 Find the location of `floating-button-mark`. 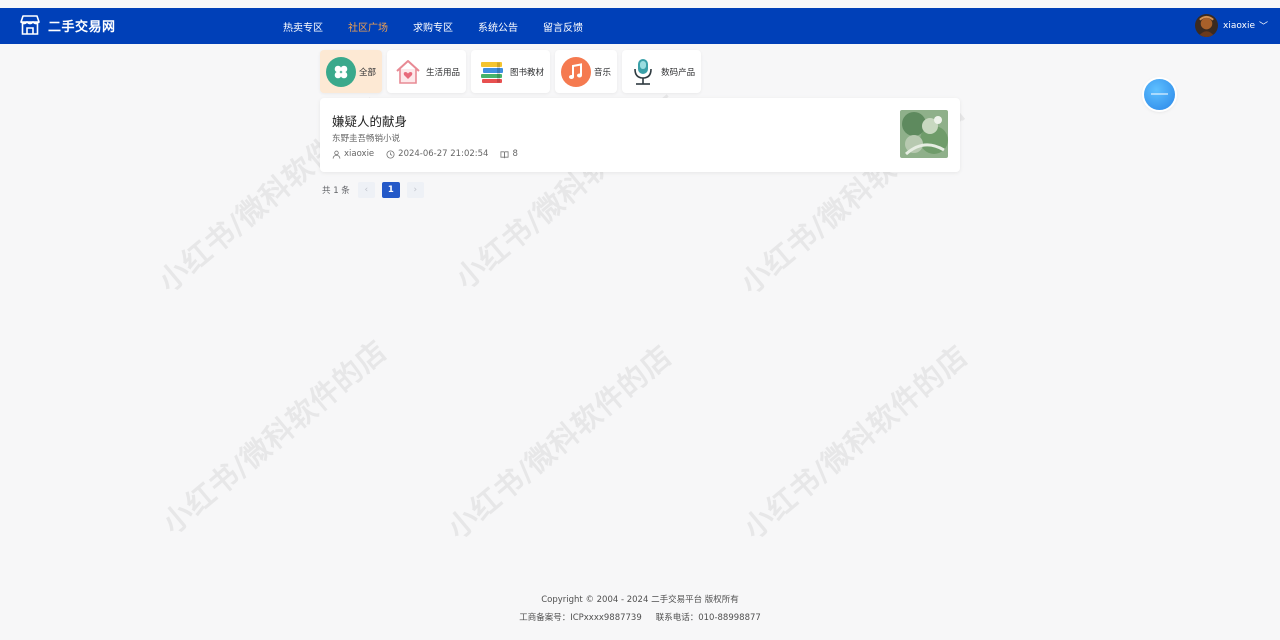

floating-button-mark is located at coordinates (1159, 94).